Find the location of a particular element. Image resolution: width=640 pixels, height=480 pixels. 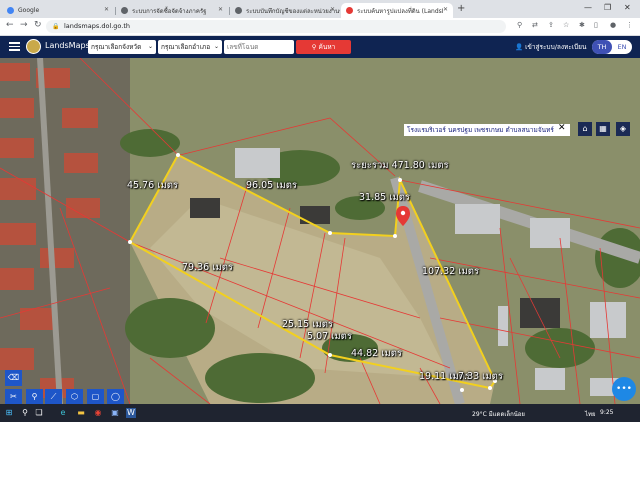

minimize-icon: — is located at coordinates (588, 7).